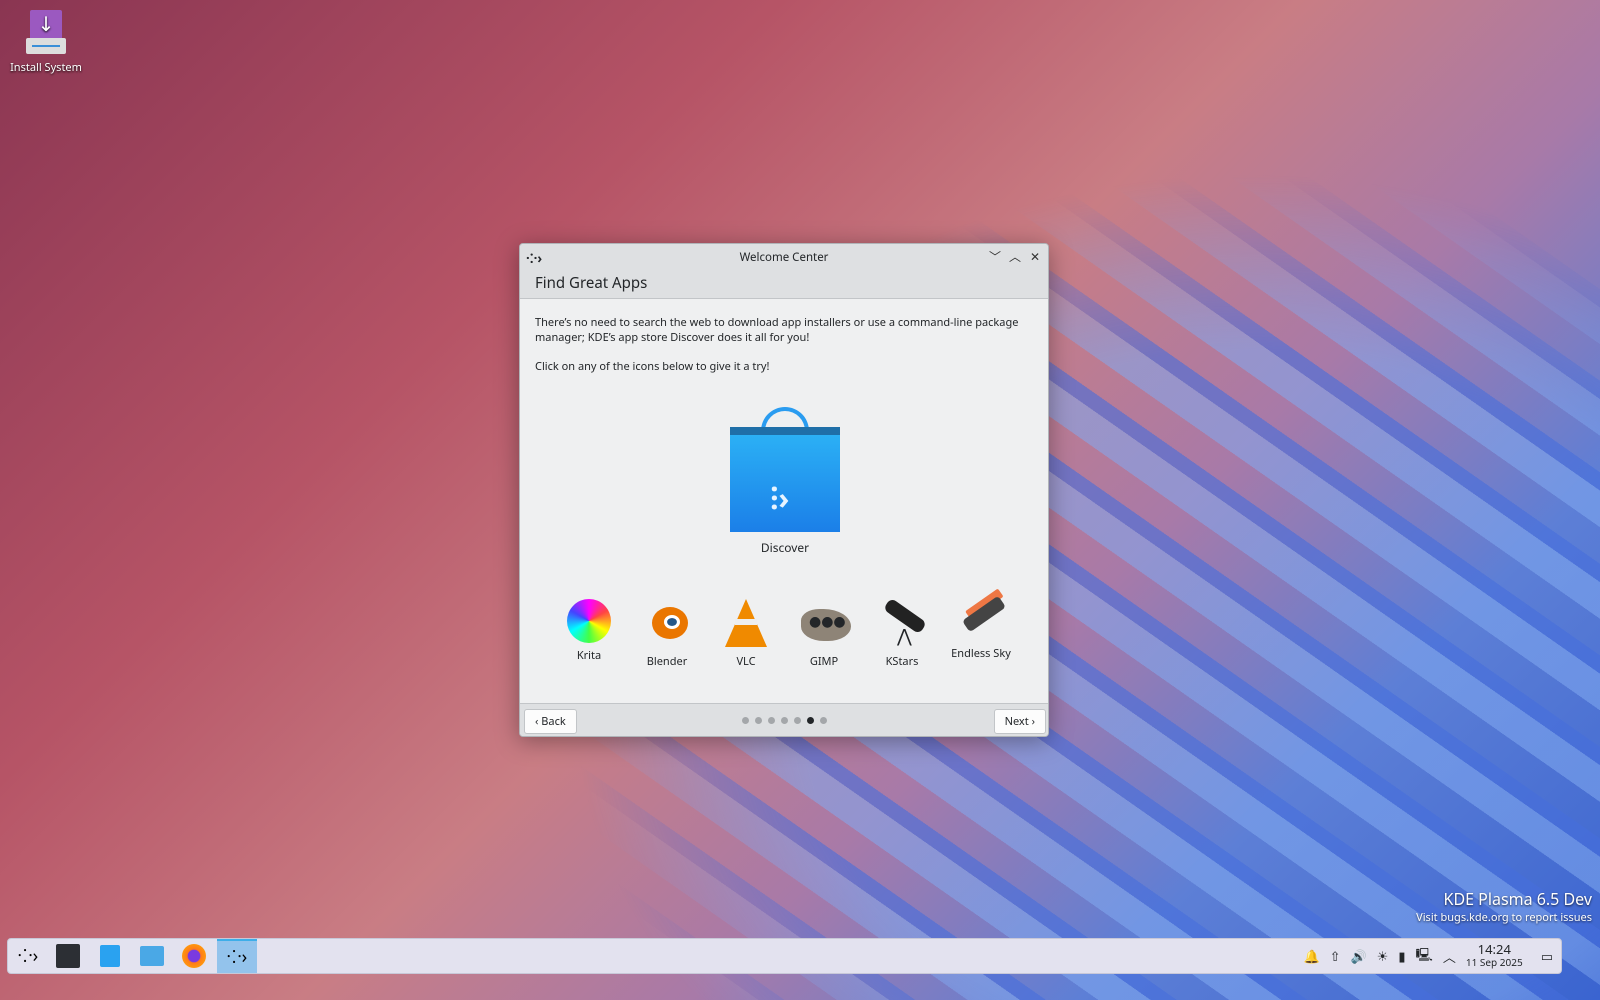  What do you see at coordinates (784, 285) in the screenshot?
I see `page-title: Find Great Apps` at bounding box center [784, 285].